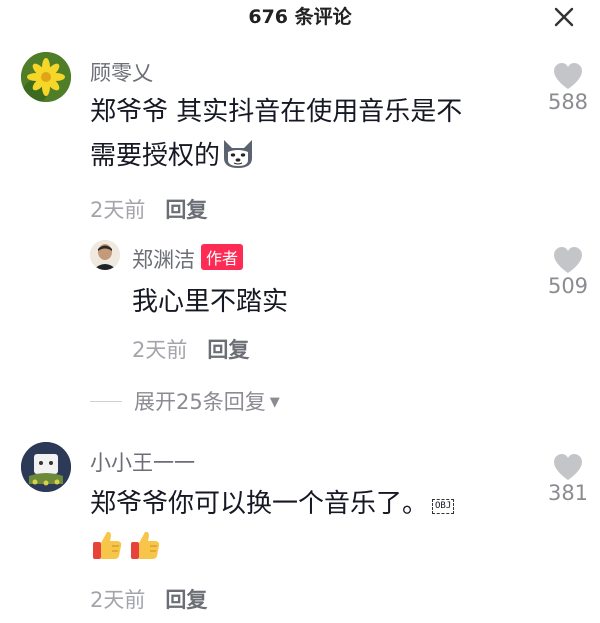 This screenshot has height=623, width=600. What do you see at coordinates (568, 493) in the screenshot?
I see `like-count: 381` at bounding box center [568, 493].